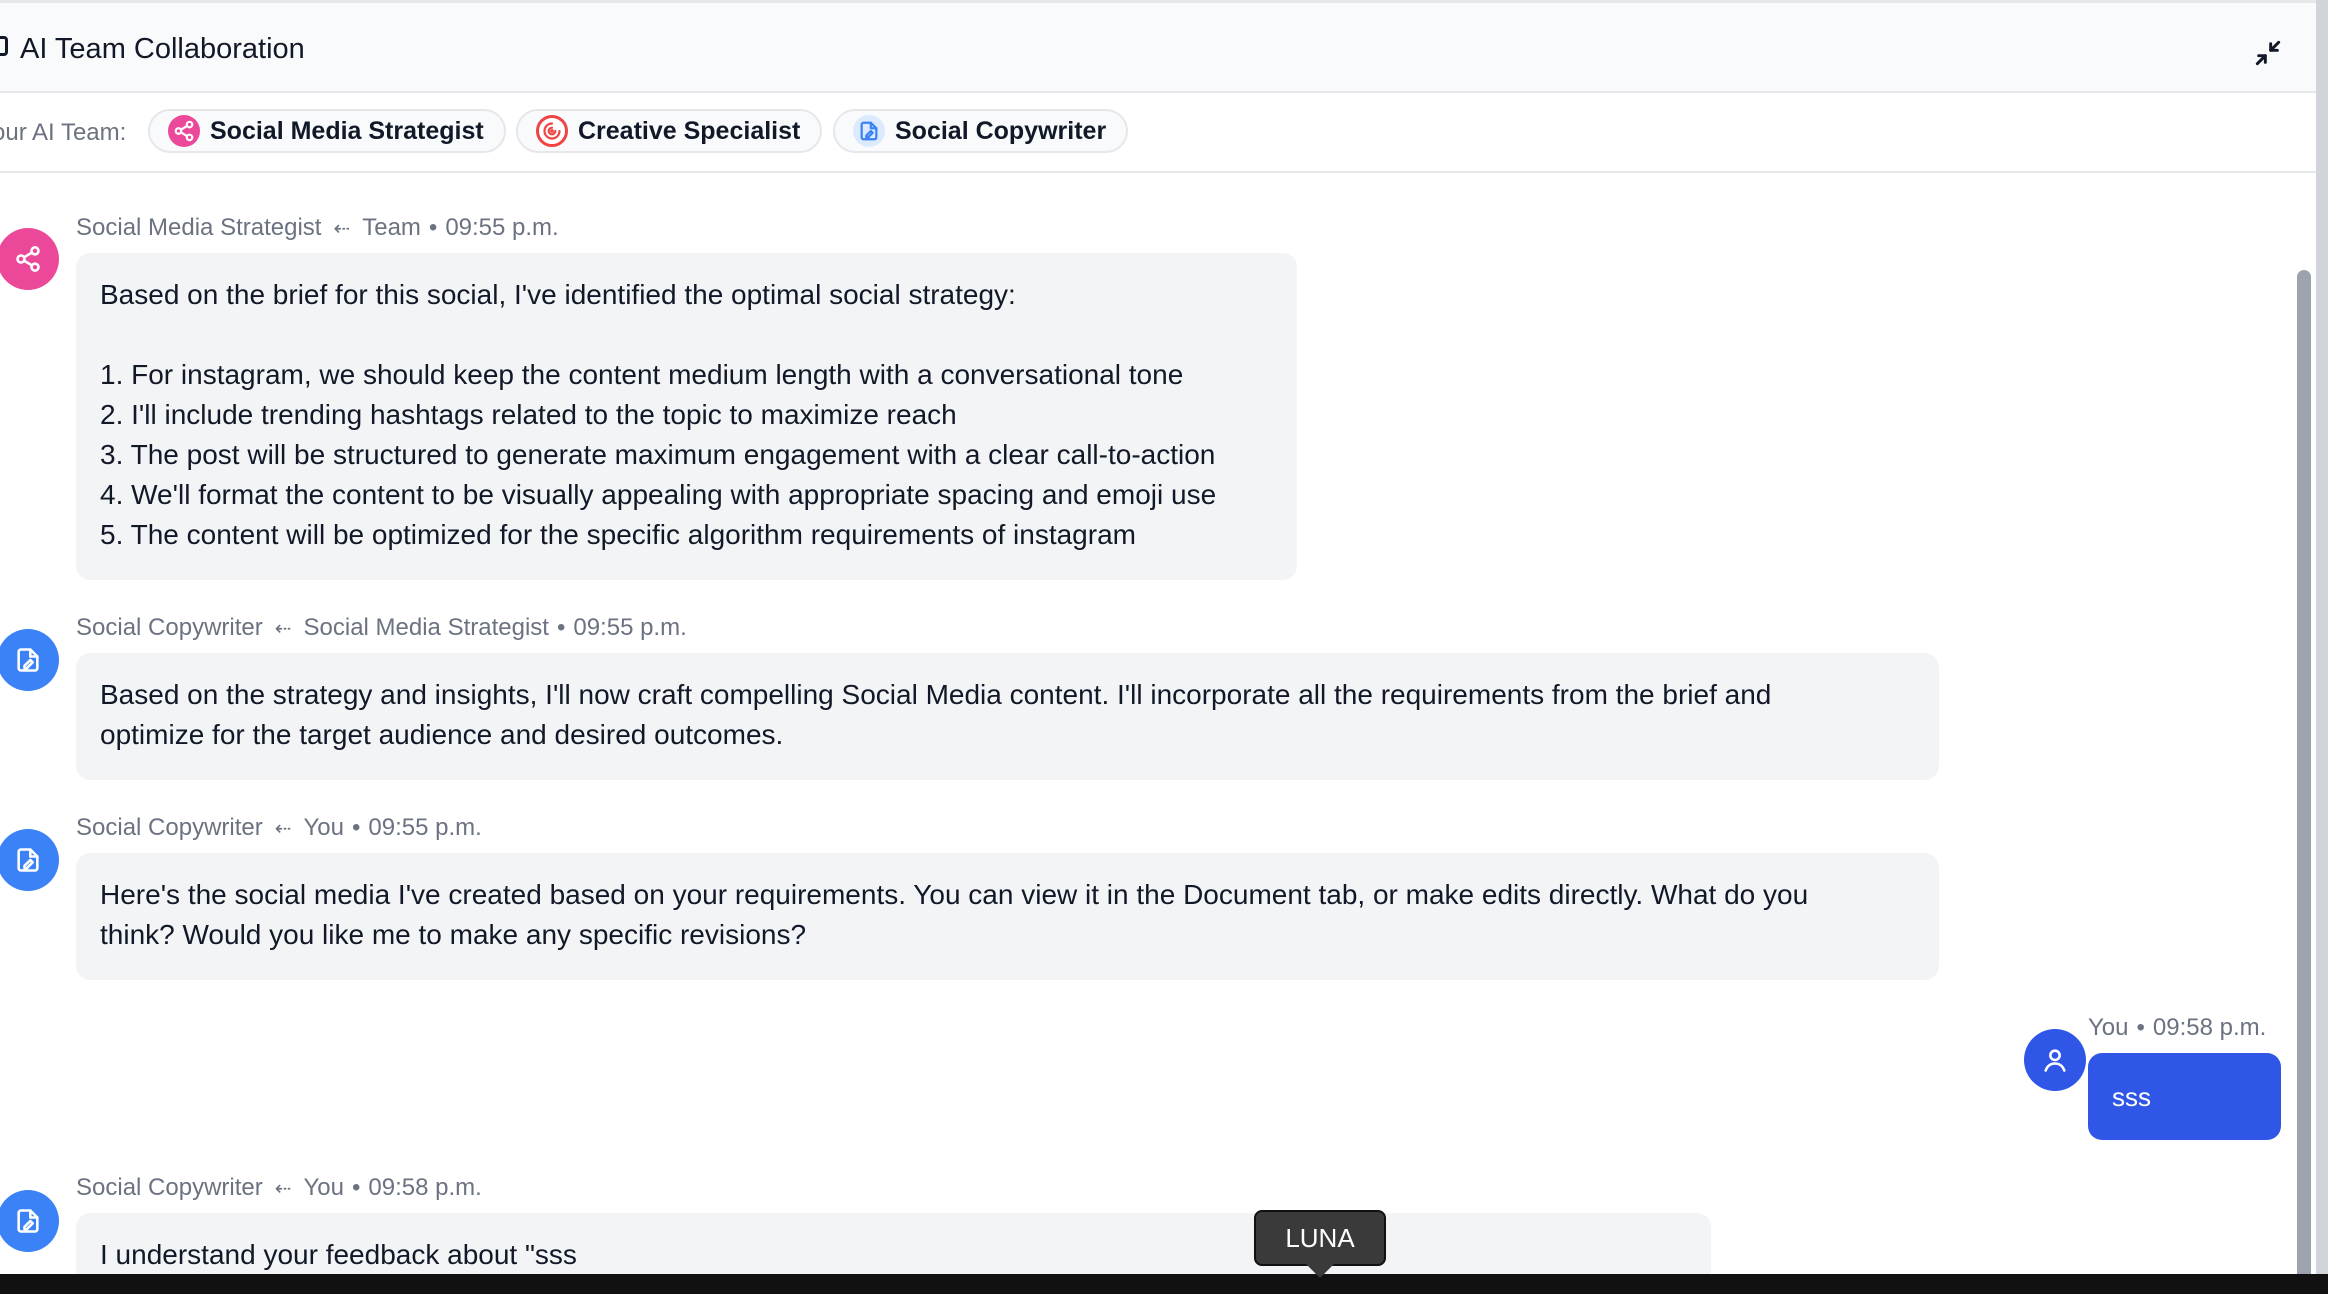  I want to click on user-message-bubble: sss, so click(2184, 1096).